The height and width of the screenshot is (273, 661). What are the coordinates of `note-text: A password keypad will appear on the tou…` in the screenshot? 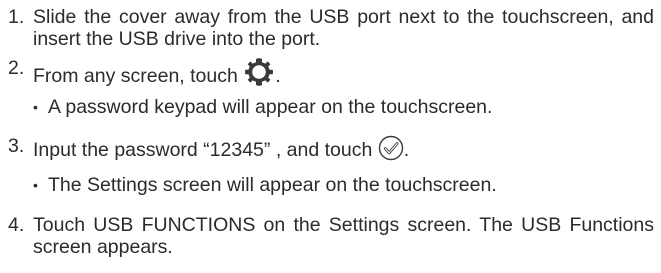 It's located at (270, 107).